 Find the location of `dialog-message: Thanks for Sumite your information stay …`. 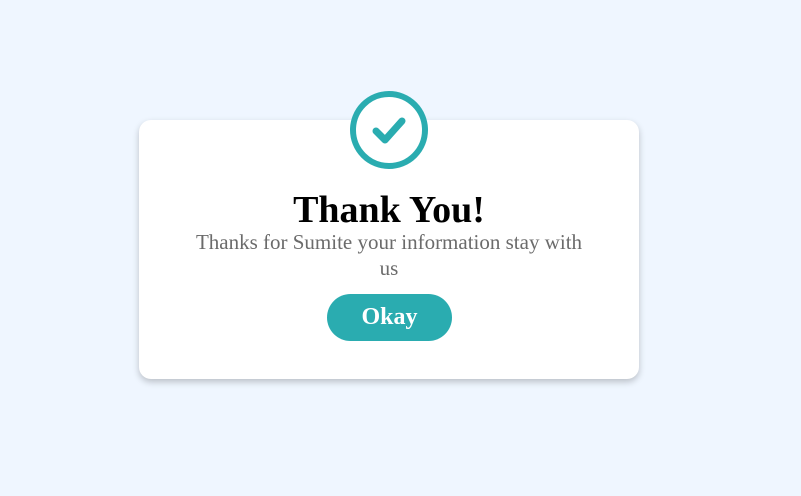

dialog-message: Thanks for Sumite your information stay … is located at coordinates (389, 255).